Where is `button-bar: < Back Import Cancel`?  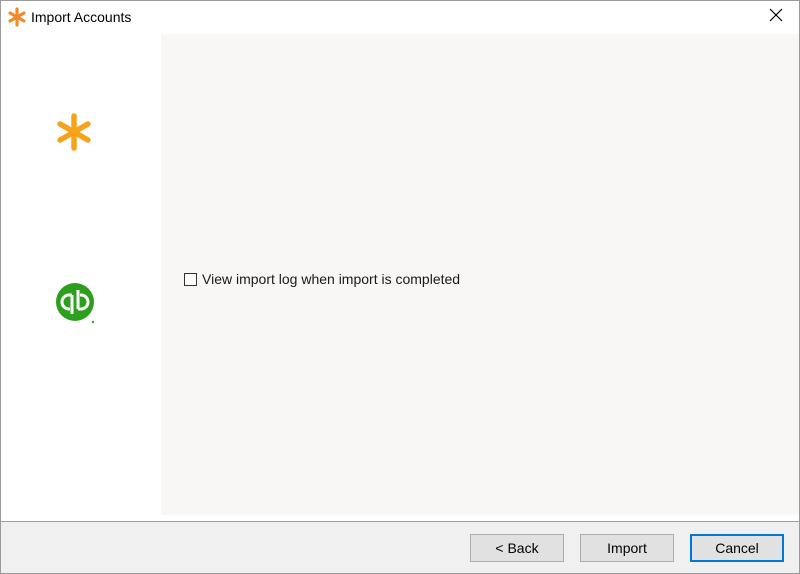
button-bar: < Back Import Cancel is located at coordinates (400, 547).